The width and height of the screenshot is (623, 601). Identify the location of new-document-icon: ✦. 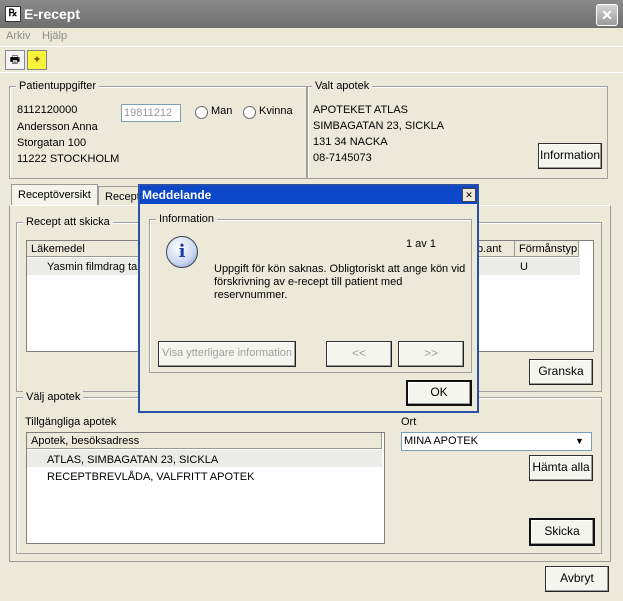
(37, 60).